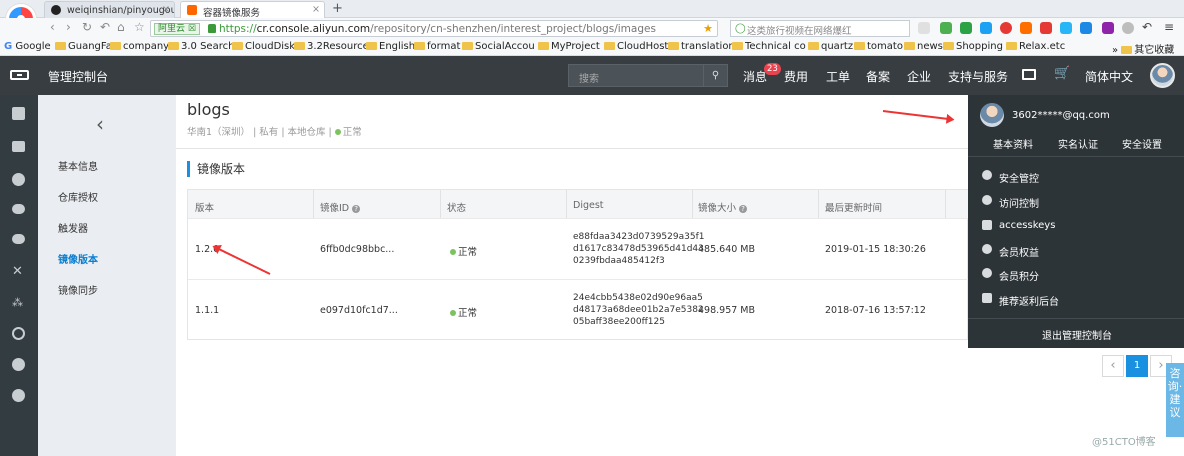 This screenshot has height=456, width=1184. What do you see at coordinates (78, 289) in the screenshot?
I see `sidebar-item-image-sync: 镜像同步` at bounding box center [78, 289].